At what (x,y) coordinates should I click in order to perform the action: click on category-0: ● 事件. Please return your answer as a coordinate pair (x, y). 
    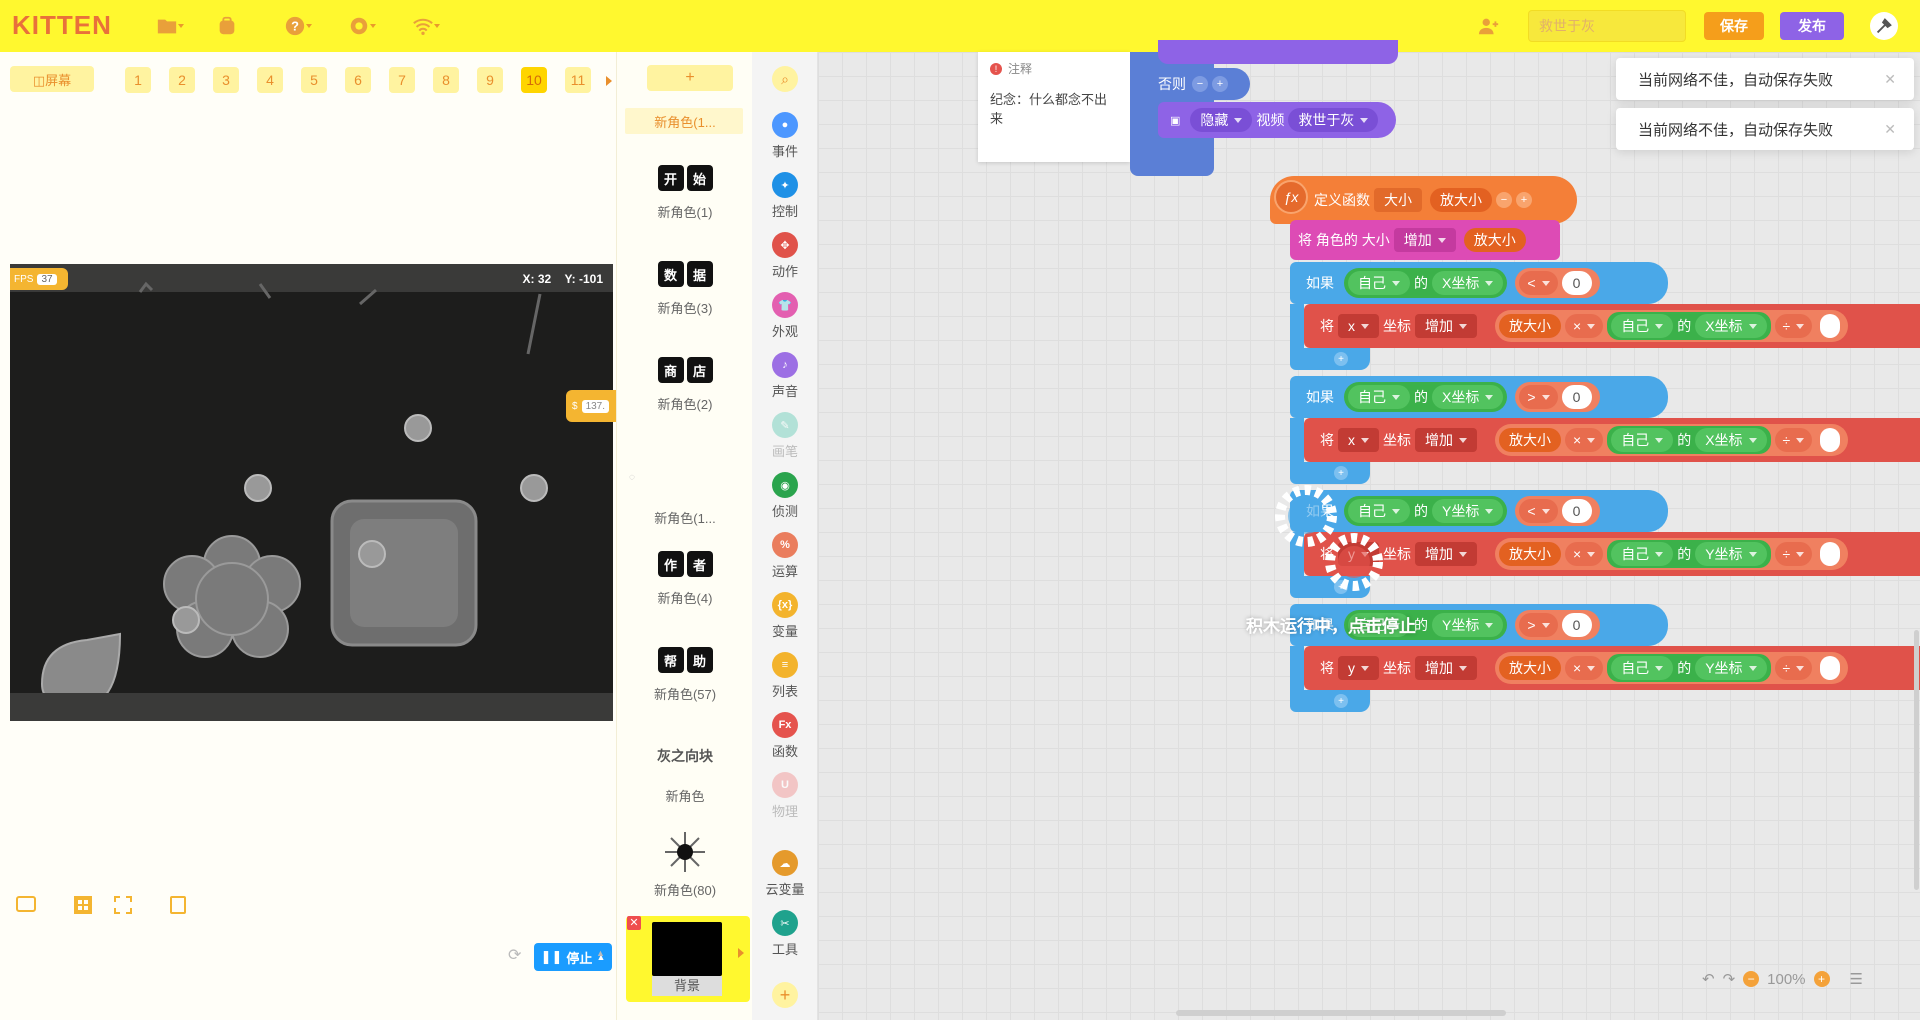
    Looking at the image, I should click on (785, 136).